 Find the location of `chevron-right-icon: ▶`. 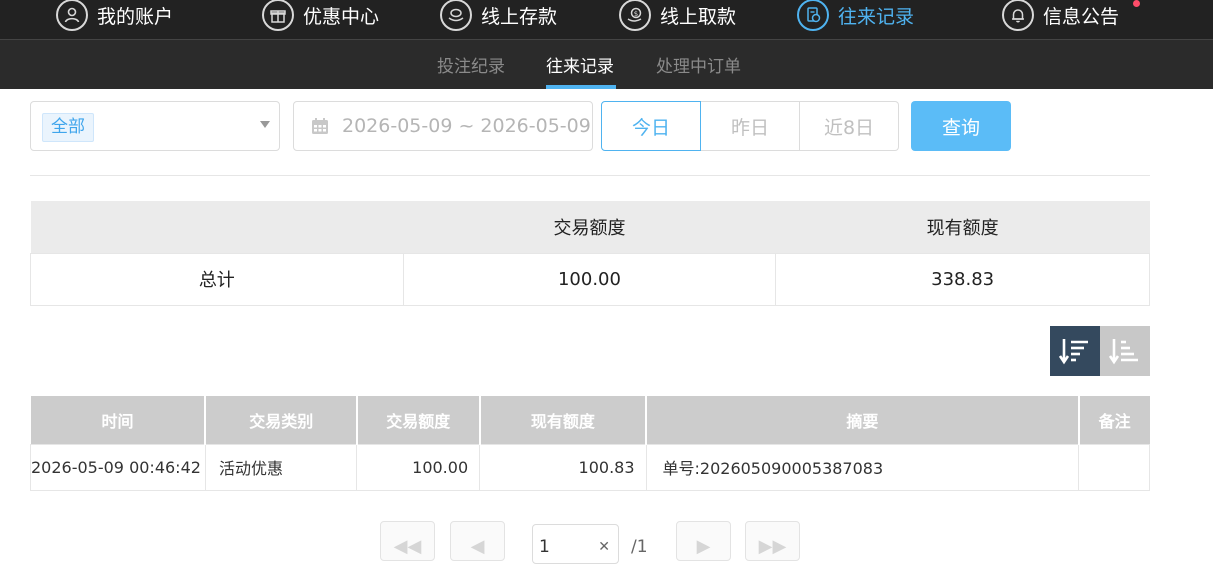

chevron-right-icon: ▶ is located at coordinates (703, 546).